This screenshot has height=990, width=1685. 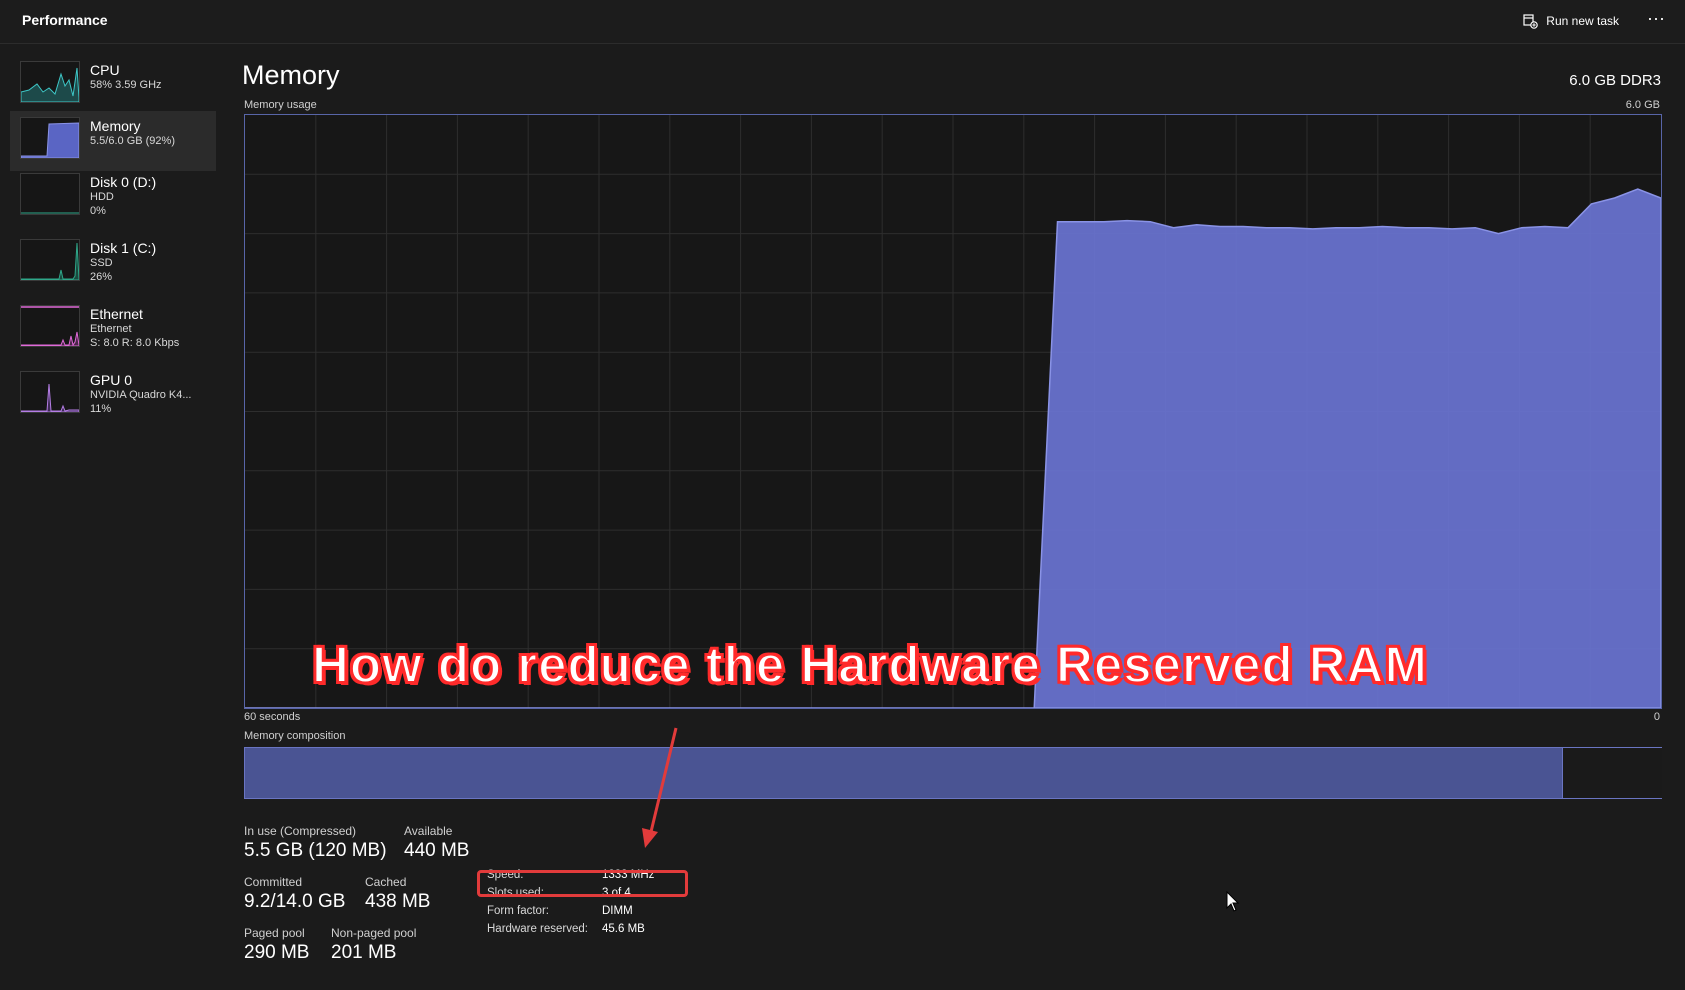 I want to click on overlay-caption: How do reduce the Hardware Reserved RAM, so click(x=869, y=664).